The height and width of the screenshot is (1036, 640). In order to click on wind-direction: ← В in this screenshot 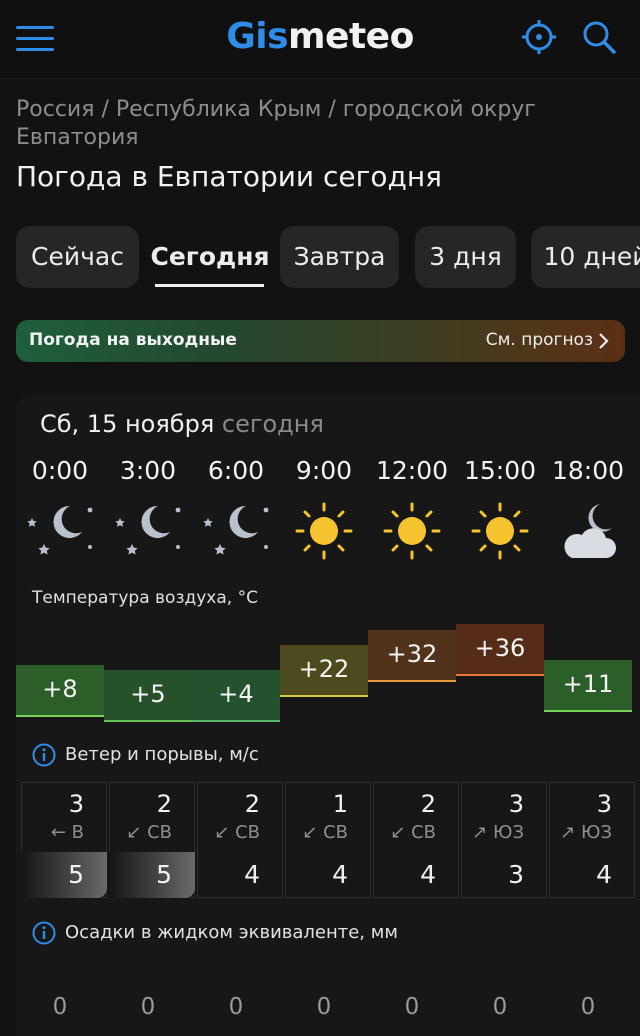, I will do `click(67, 832)`.